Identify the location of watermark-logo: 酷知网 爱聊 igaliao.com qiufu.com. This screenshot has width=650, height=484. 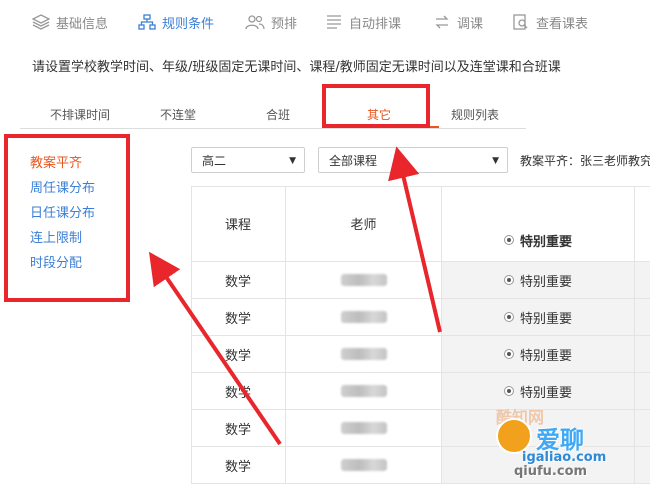
(567, 443).